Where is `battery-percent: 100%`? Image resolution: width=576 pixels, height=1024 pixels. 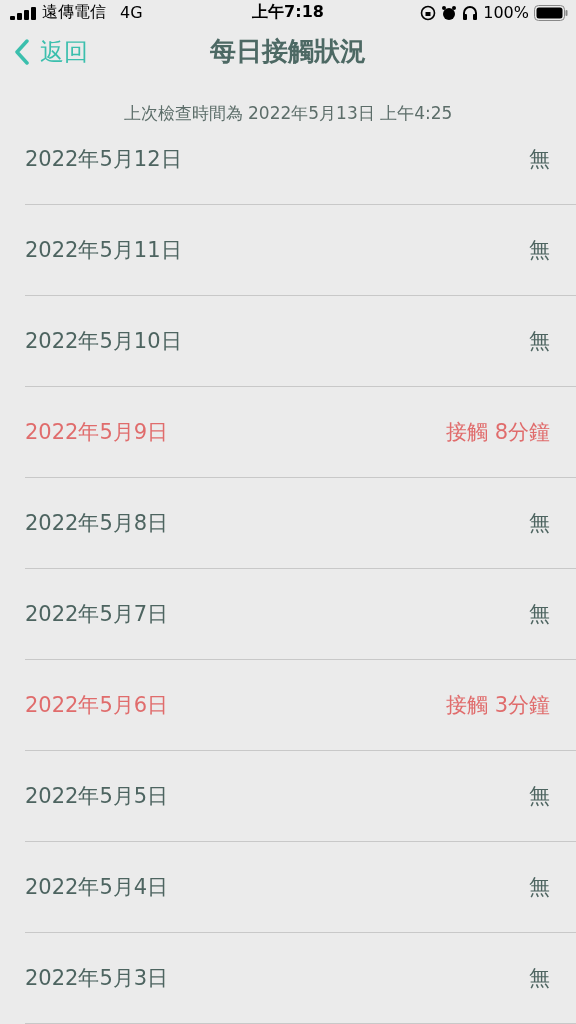
battery-percent: 100% is located at coordinates (506, 13).